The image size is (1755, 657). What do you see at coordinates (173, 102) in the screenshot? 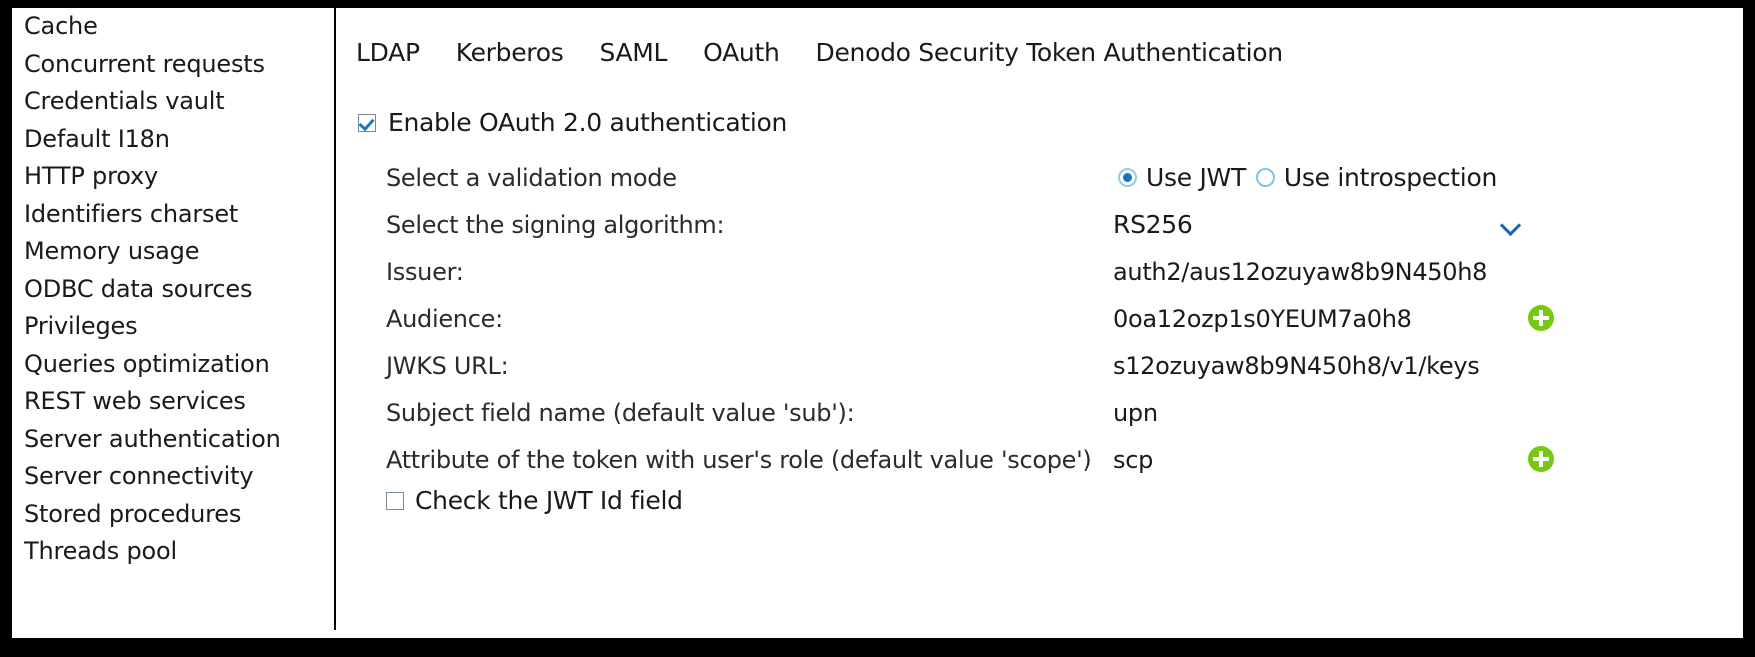
I see `sidebar-item-credentials-vault: Credentials vault` at bounding box center [173, 102].